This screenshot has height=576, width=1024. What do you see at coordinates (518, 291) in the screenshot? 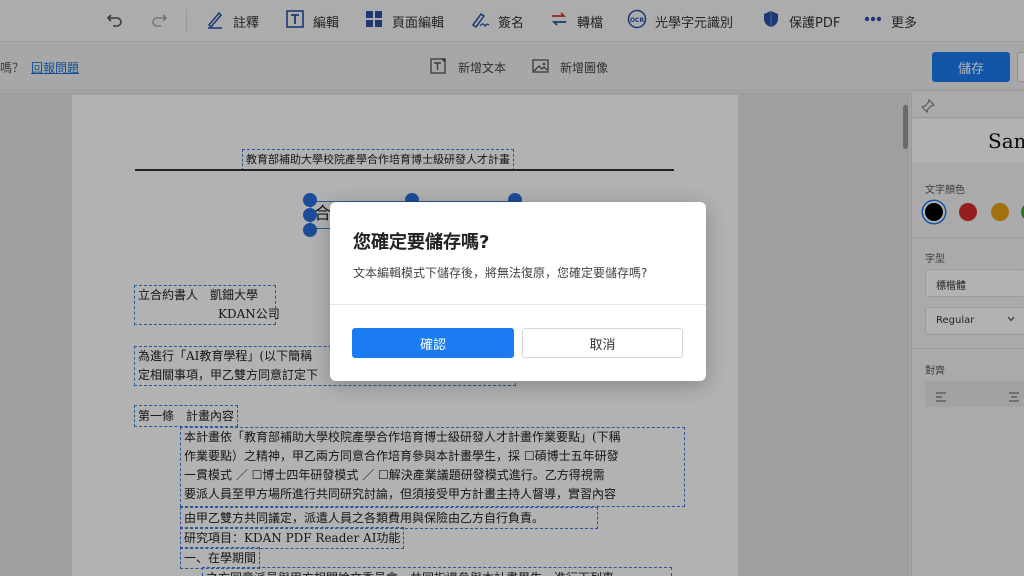
I see `save-confirm-dialog: 您確定要儲存嗎? 文本編輯模式下儲存後，將無法復原，您確定要儲存嗎? 確認 取消` at bounding box center [518, 291].